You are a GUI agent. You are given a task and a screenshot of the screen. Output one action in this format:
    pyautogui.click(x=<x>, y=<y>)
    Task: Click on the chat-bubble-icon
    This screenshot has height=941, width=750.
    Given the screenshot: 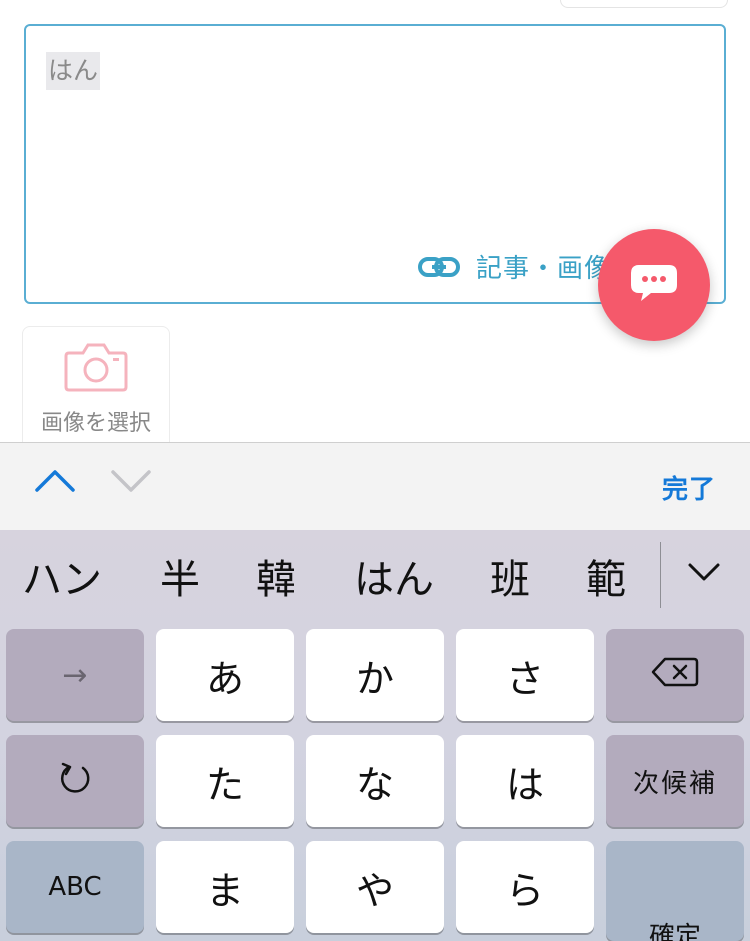 What is the action you would take?
    pyautogui.click(x=654, y=285)
    